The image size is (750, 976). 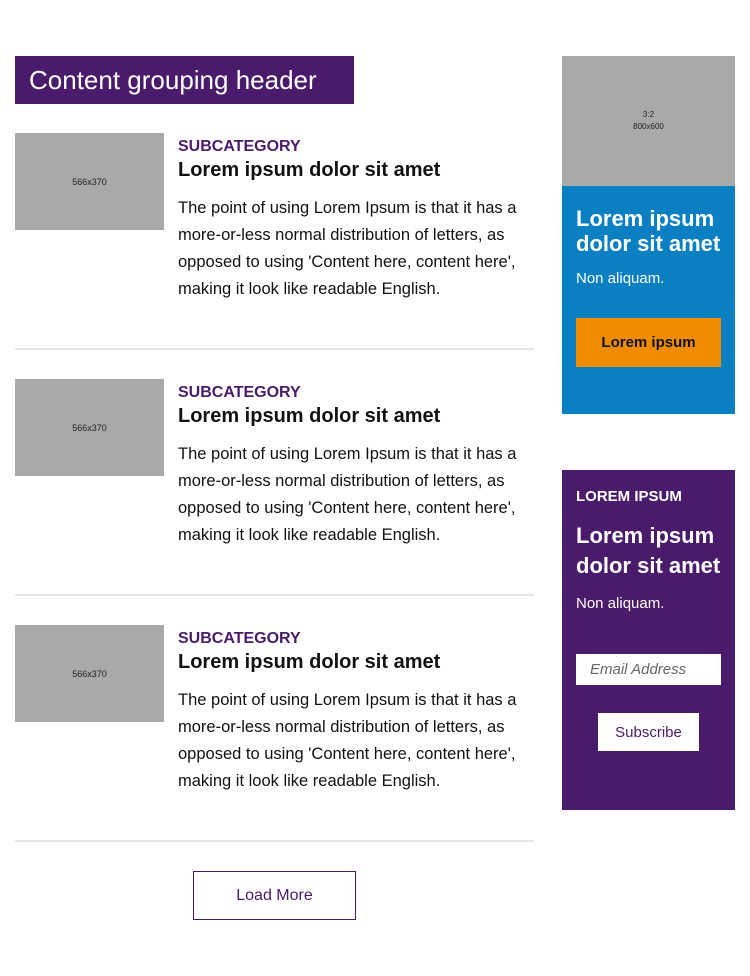 I want to click on promo-image-placeholder: 3:2 800x600, so click(x=648, y=121).